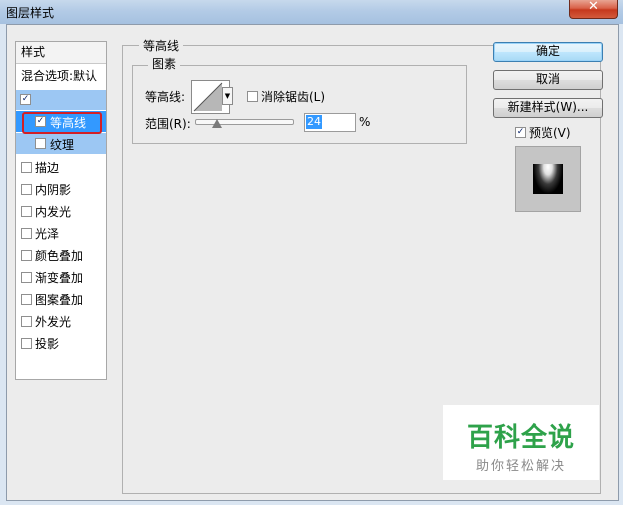  I want to click on antialias-checkbox, so click(252, 96).